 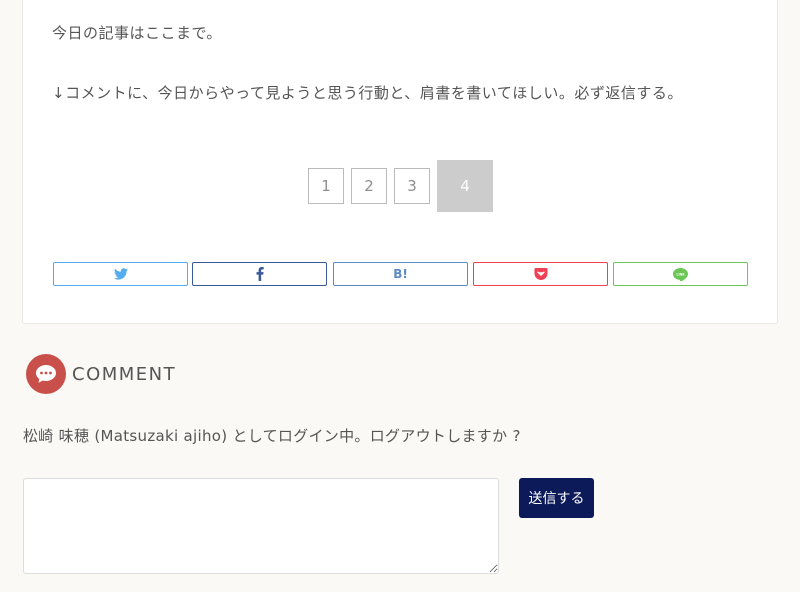 I want to click on comment-badge, so click(x=46, y=374).